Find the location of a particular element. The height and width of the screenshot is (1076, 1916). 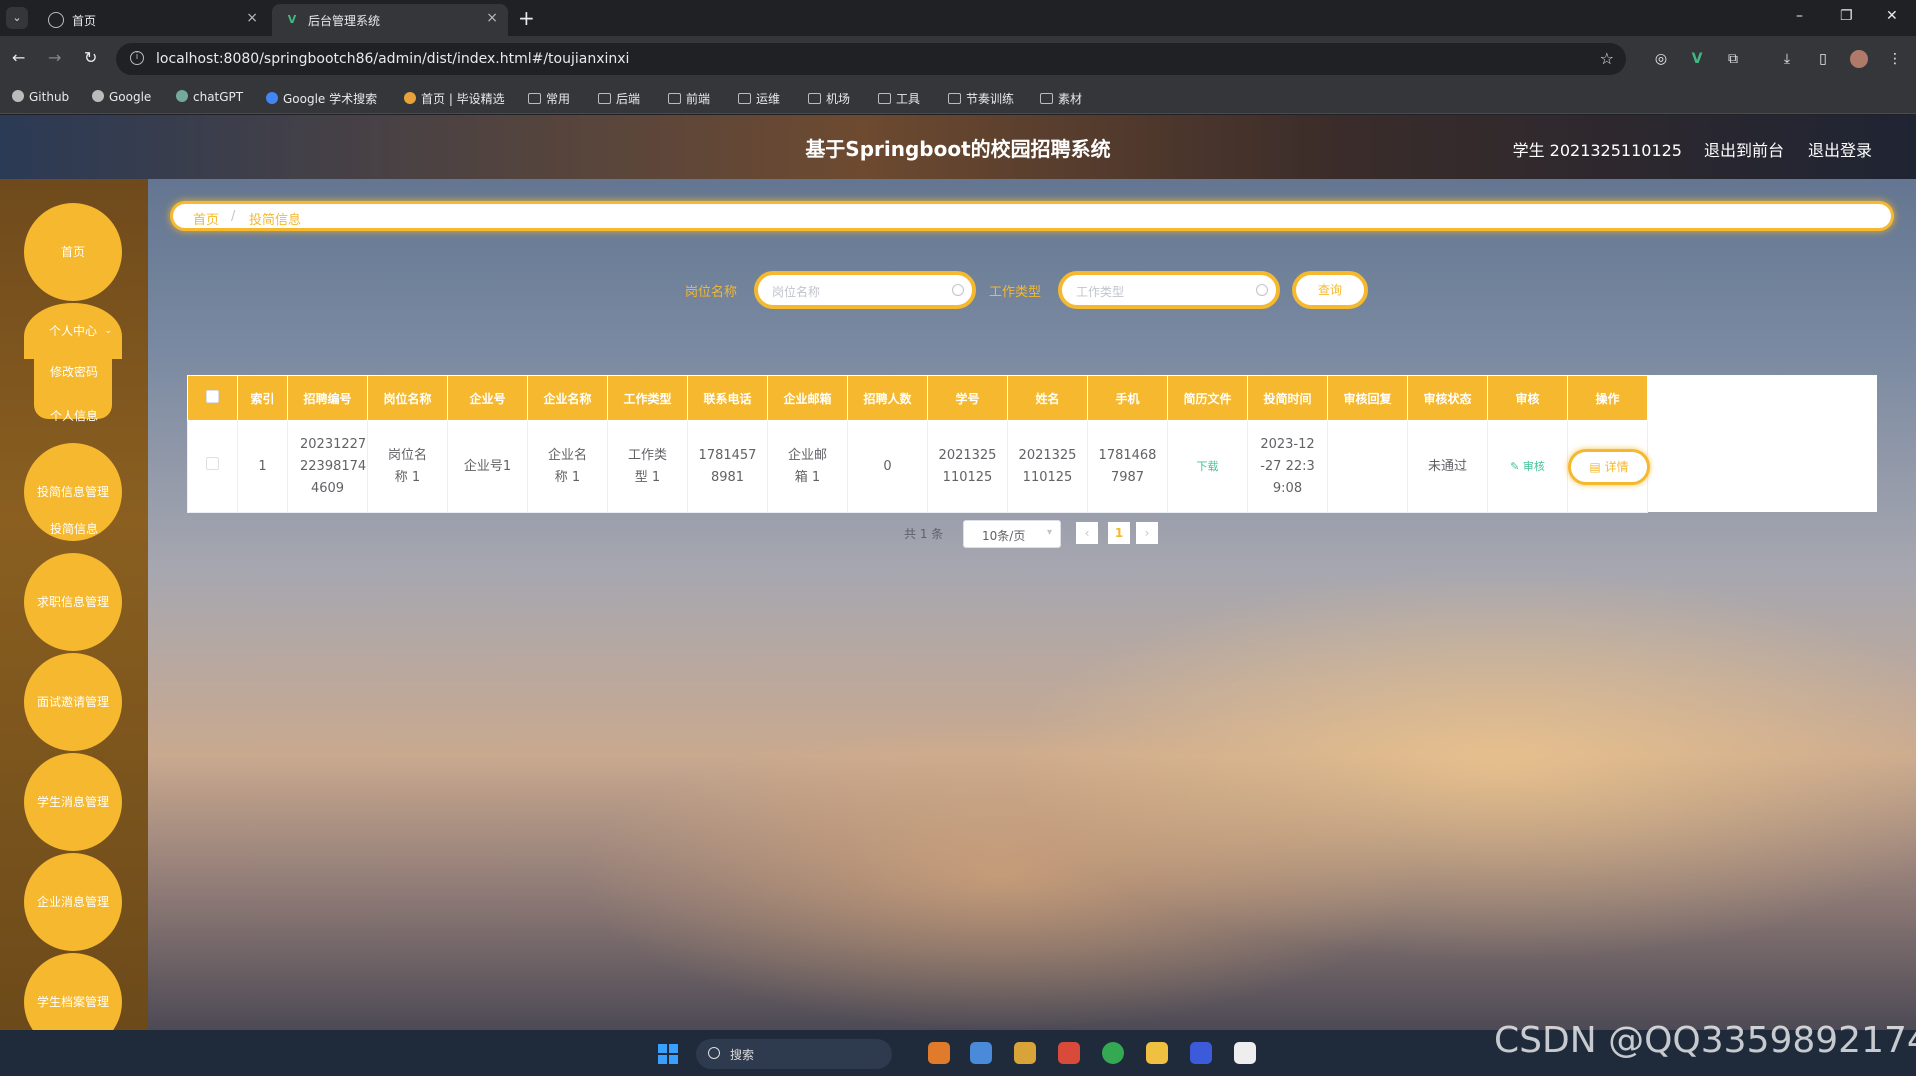

page-size-select: 10条/页 ▾ is located at coordinates (1012, 534).